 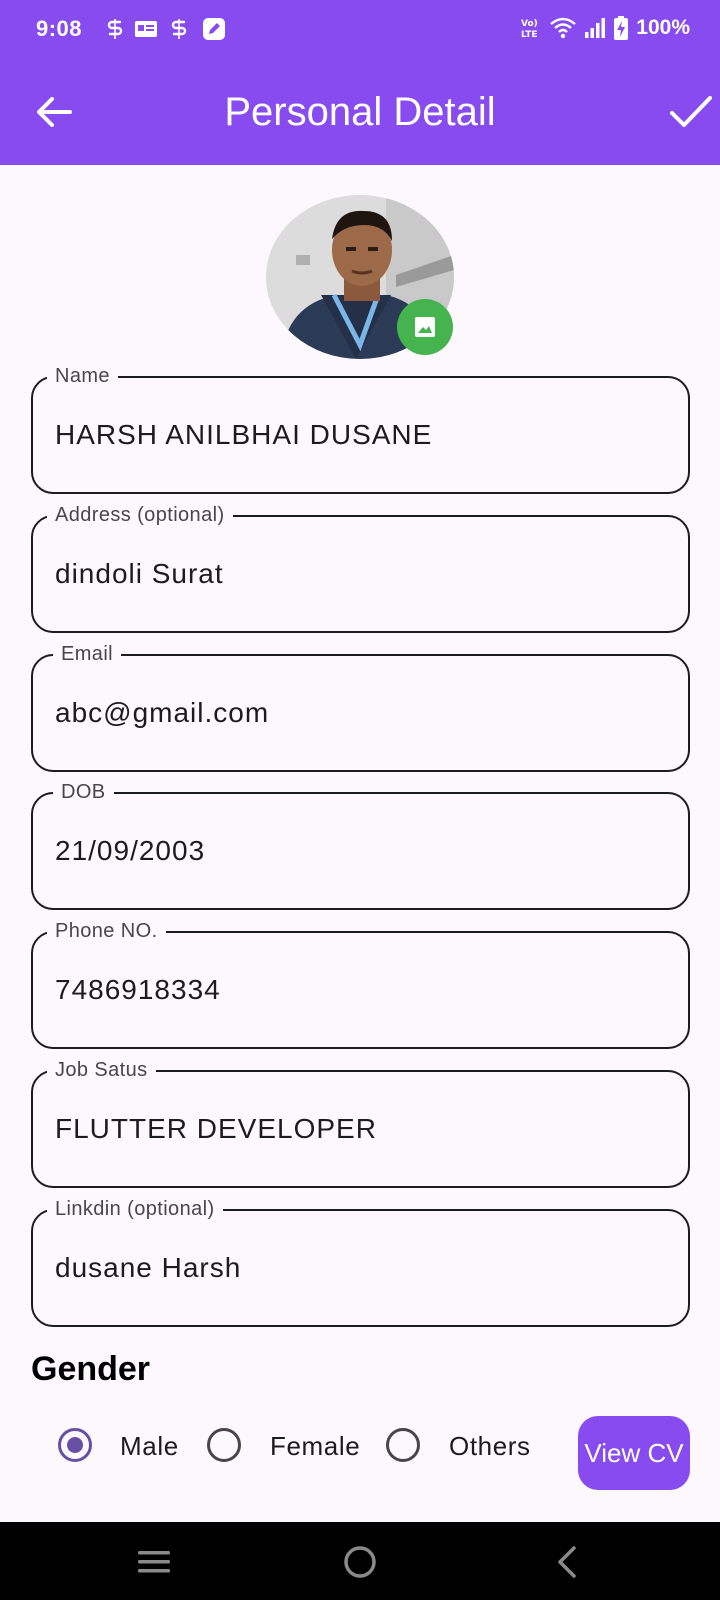 What do you see at coordinates (529, 35) in the screenshot?
I see `svg-text: LTE` at bounding box center [529, 35].